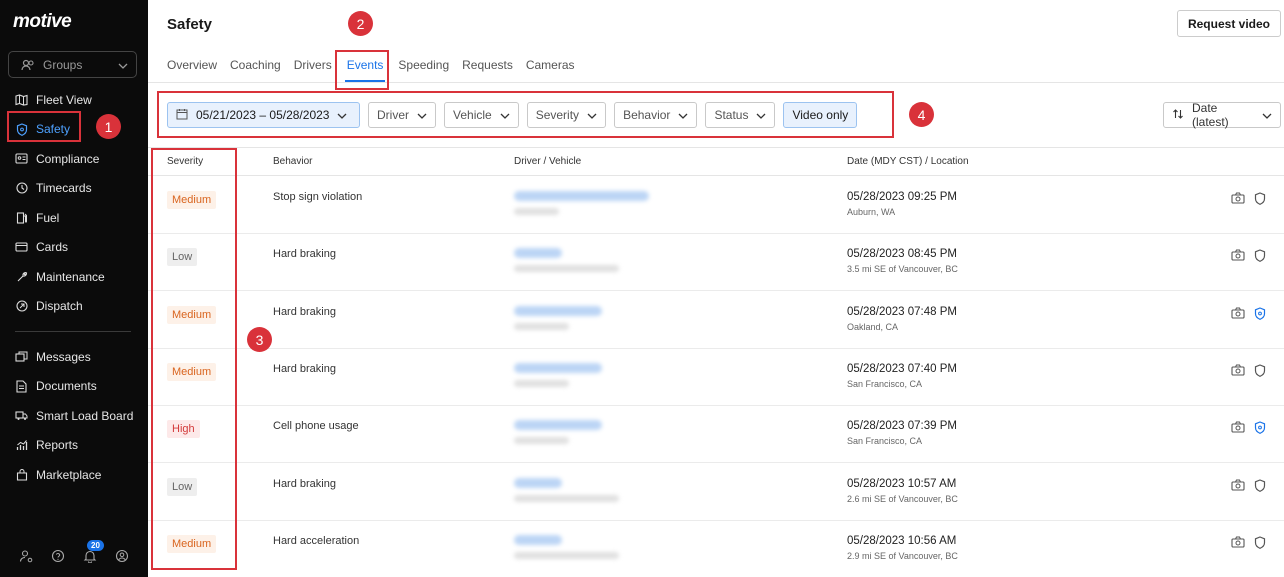 This screenshot has height=577, width=1284. Describe the element at coordinates (21, 445) in the screenshot. I see `chart-icon` at that location.